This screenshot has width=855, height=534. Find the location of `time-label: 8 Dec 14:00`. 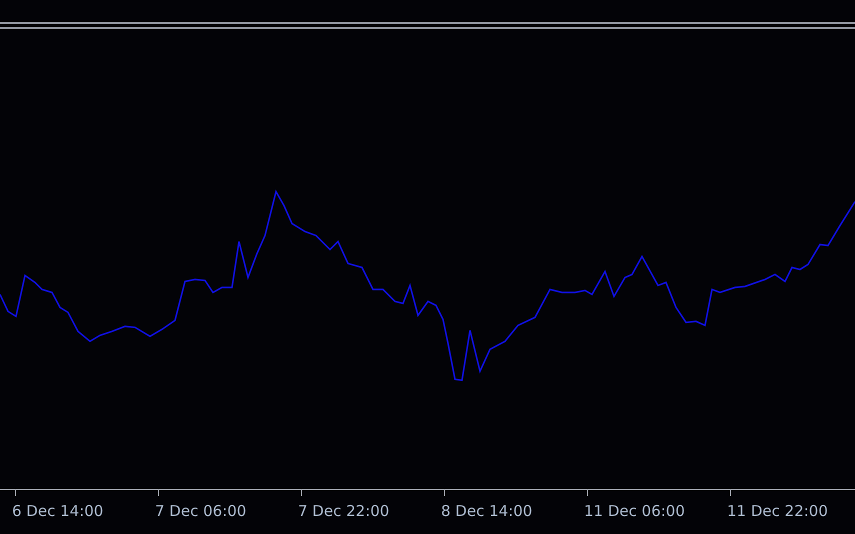

time-label: 8 Dec 14:00 is located at coordinates (486, 511).